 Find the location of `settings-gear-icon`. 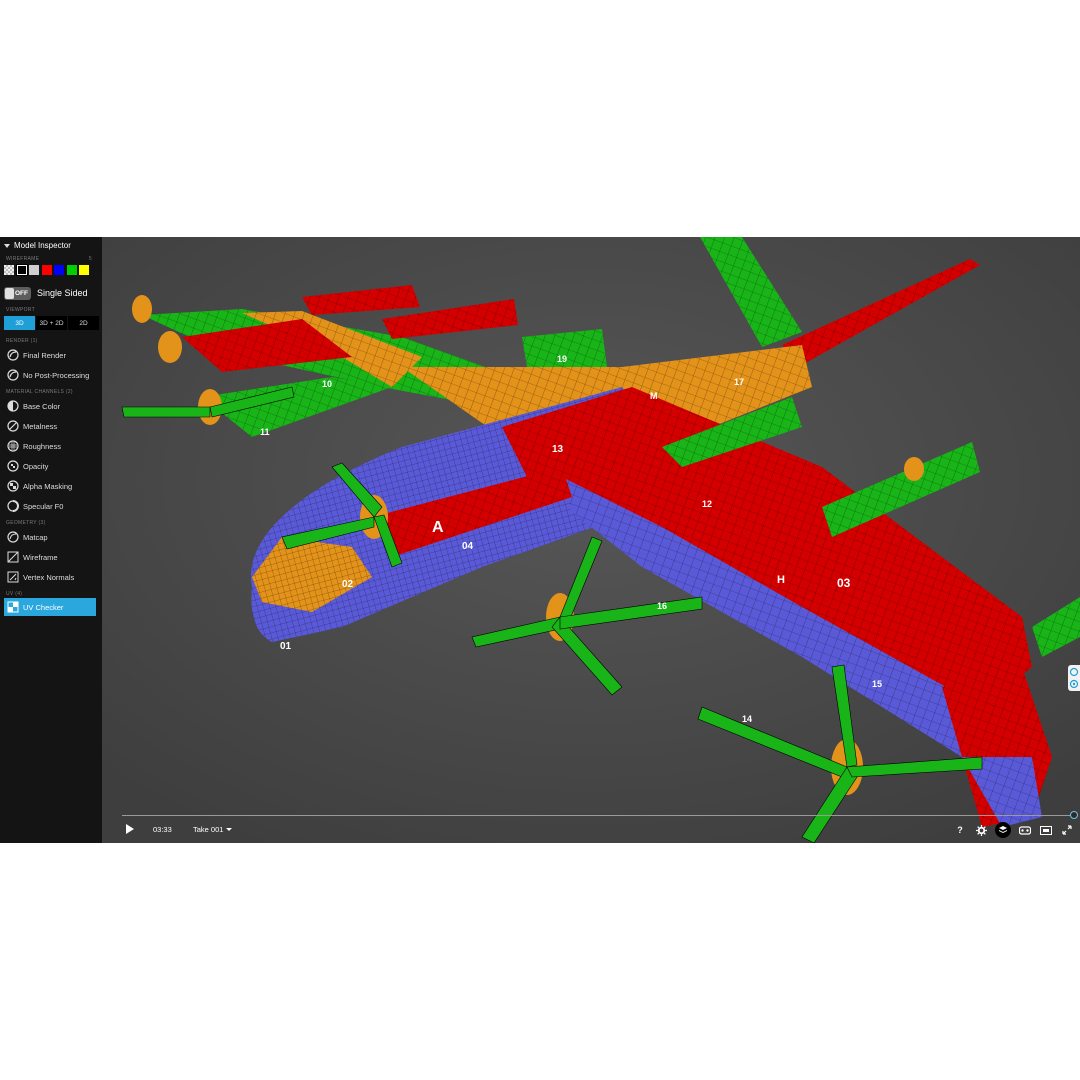

settings-gear-icon is located at coordinates (981, 830).